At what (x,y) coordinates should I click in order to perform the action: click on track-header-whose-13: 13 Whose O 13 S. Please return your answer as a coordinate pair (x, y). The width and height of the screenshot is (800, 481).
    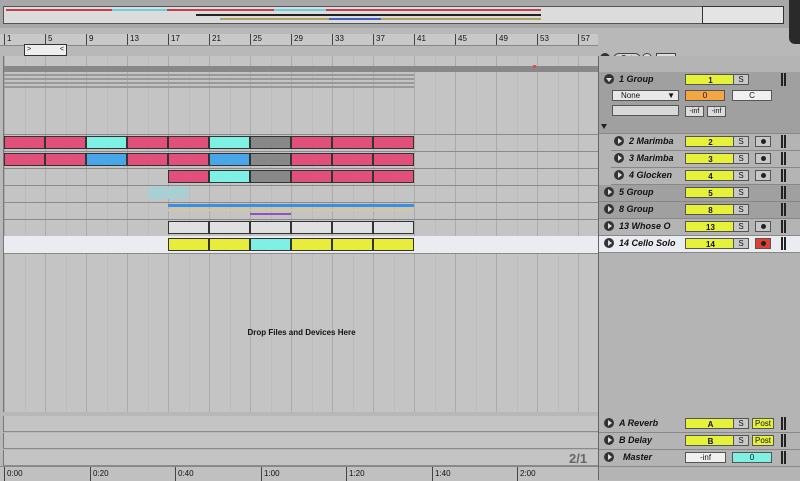
    Looking at the image, I should click on (699, 227).